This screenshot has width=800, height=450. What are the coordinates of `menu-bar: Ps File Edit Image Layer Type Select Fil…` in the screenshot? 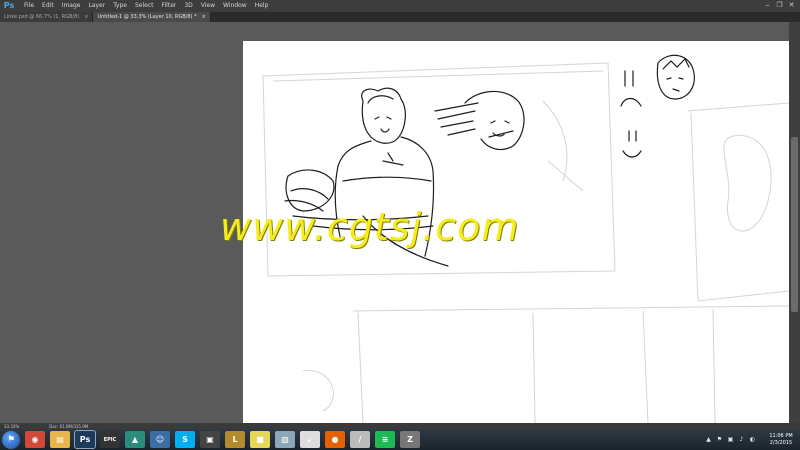 It's located at (400, 6).